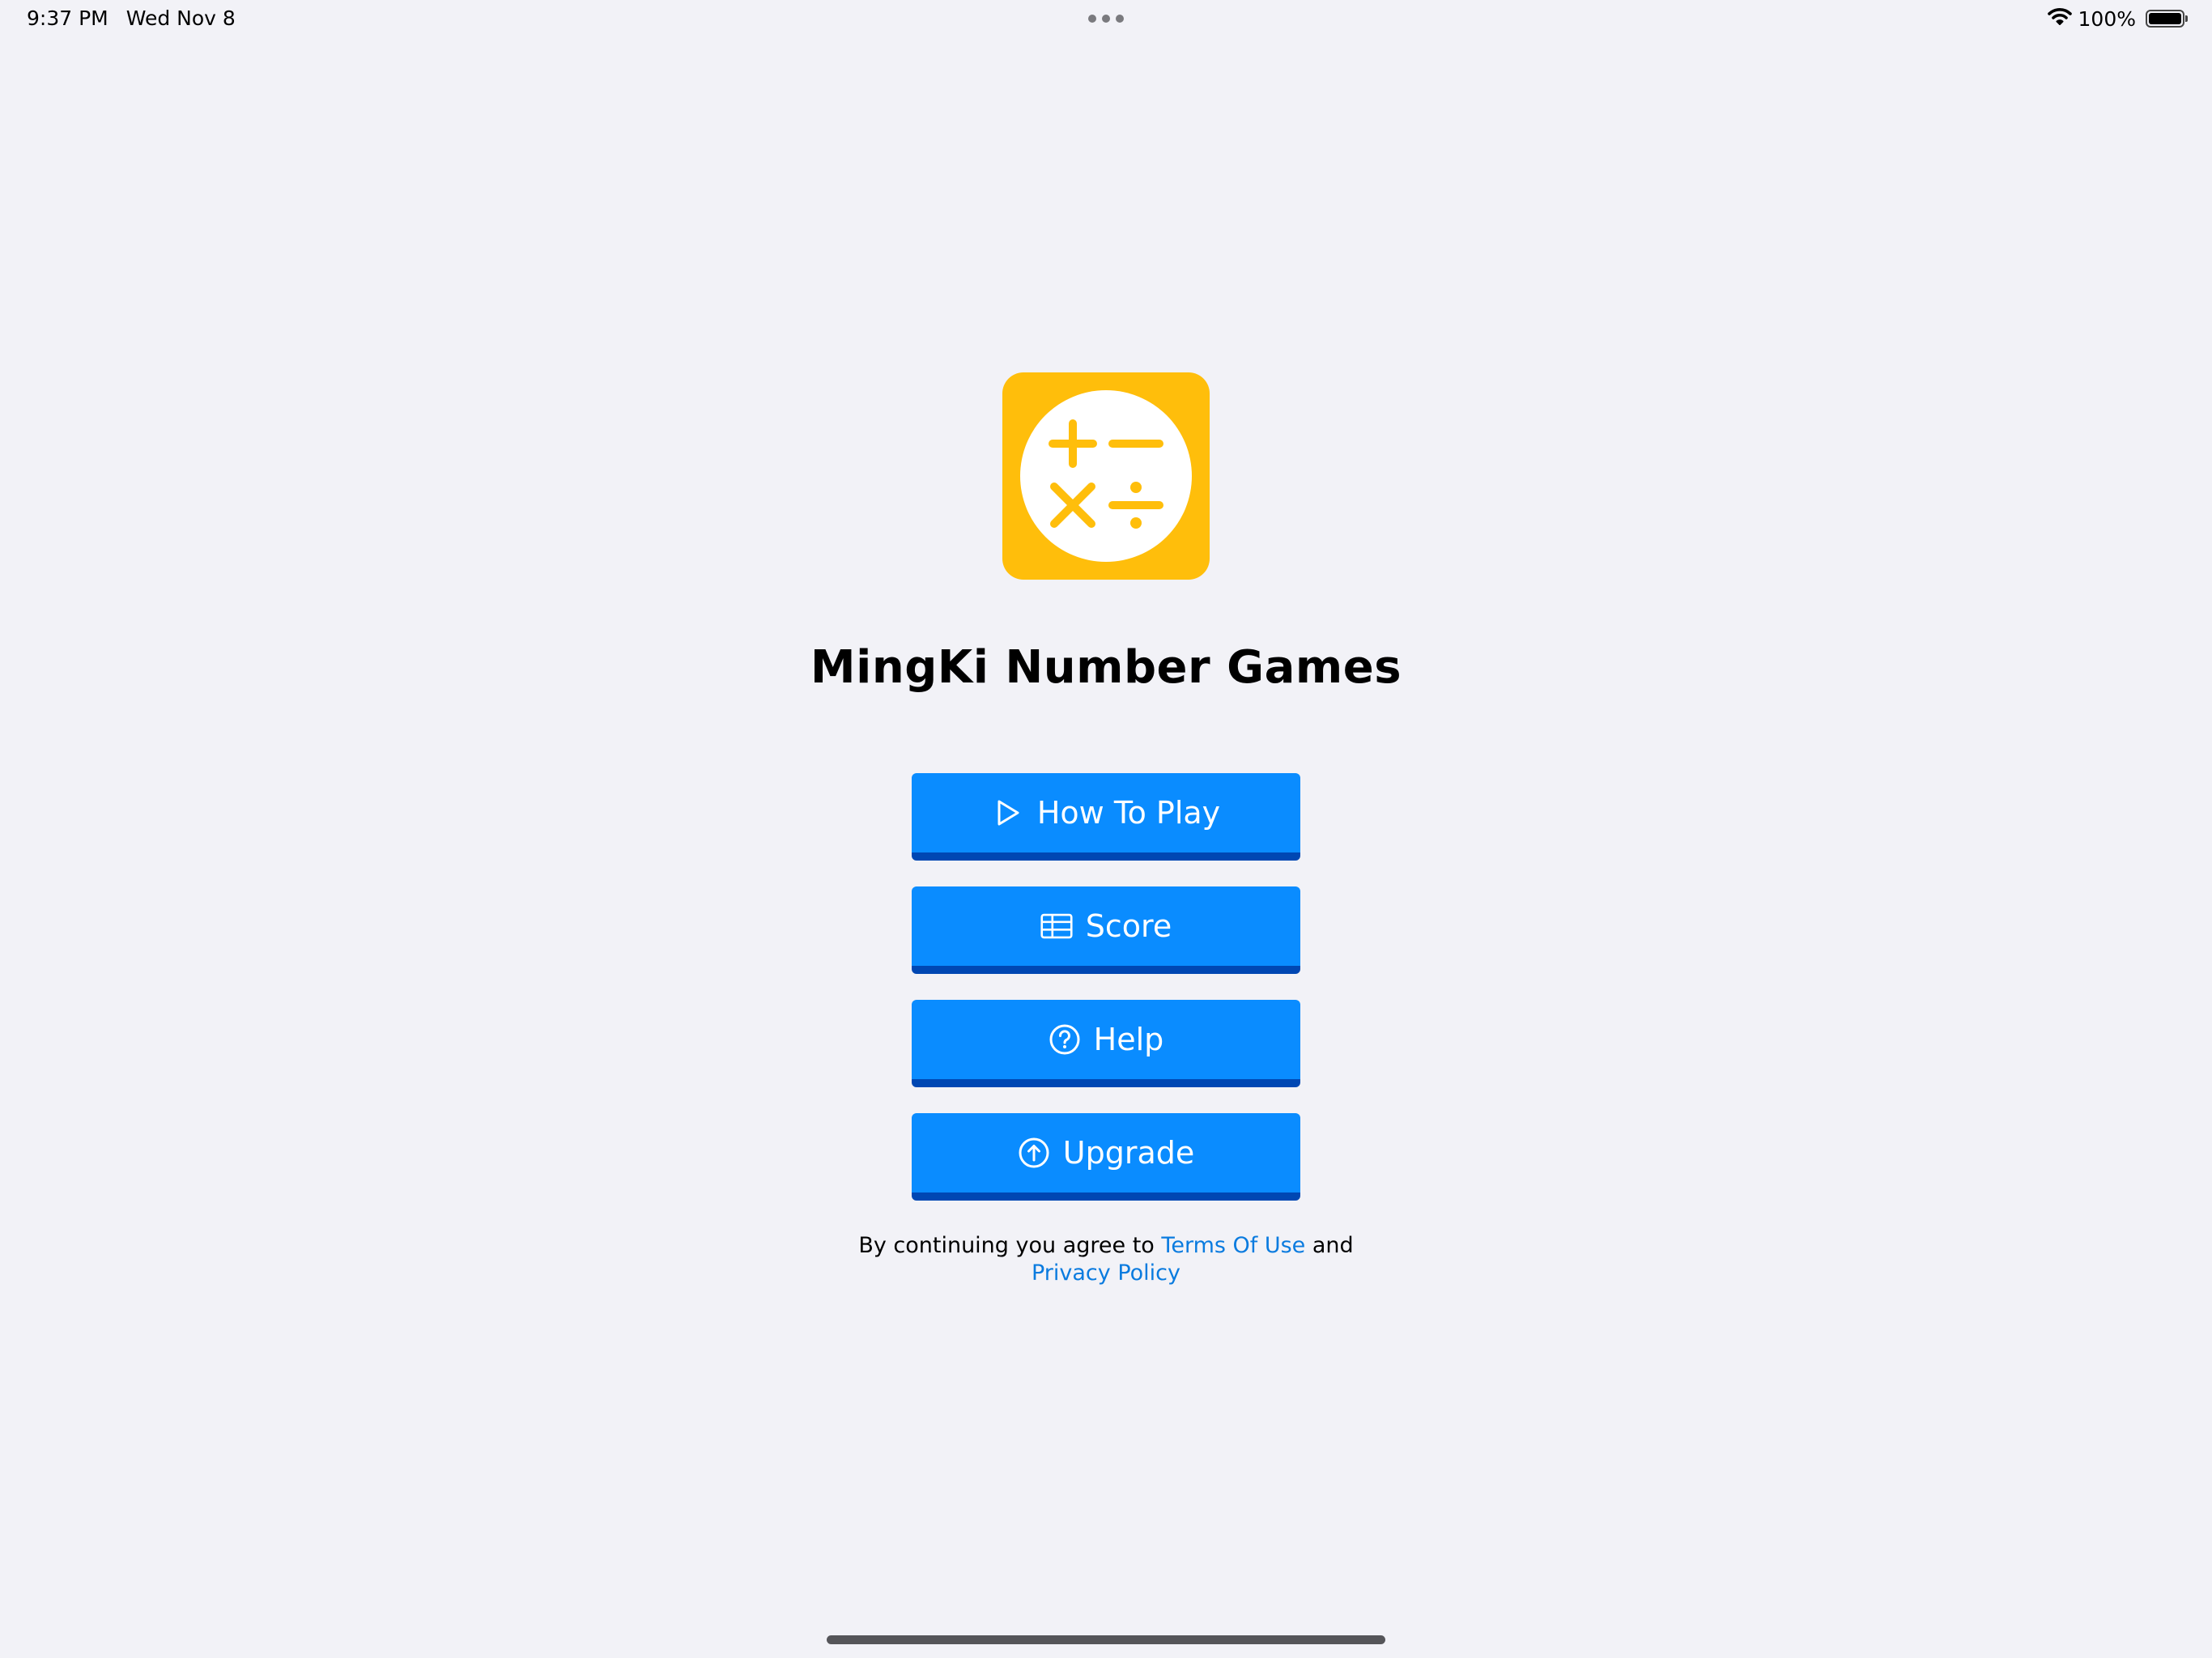 The width and height of the screenshot is (2212, 1658). I want to click on status-bar-left: 9:37 PM Wed Nov 8, so click(132, 18).